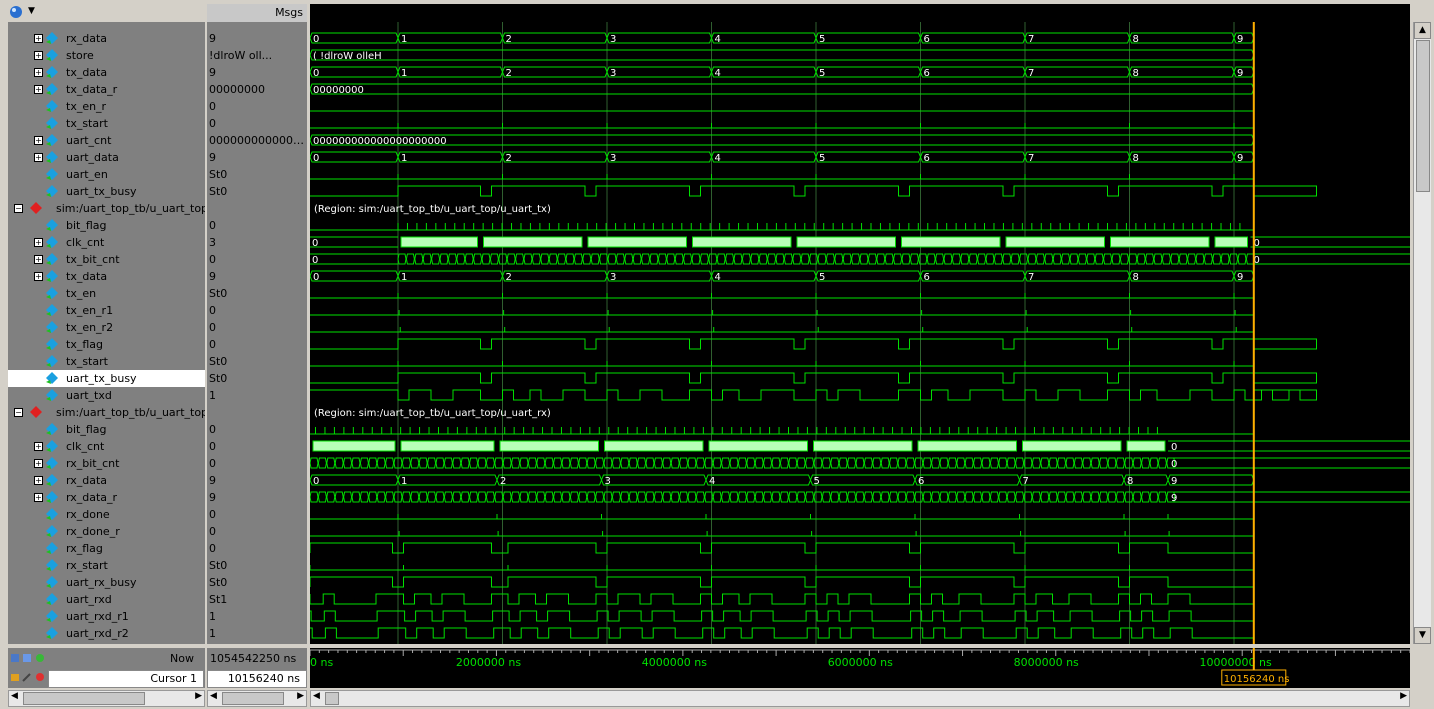  What do you see at coordinates (30, 677) in the screenshot?
I see `cursor-icons` at bounding box center [30, 677].